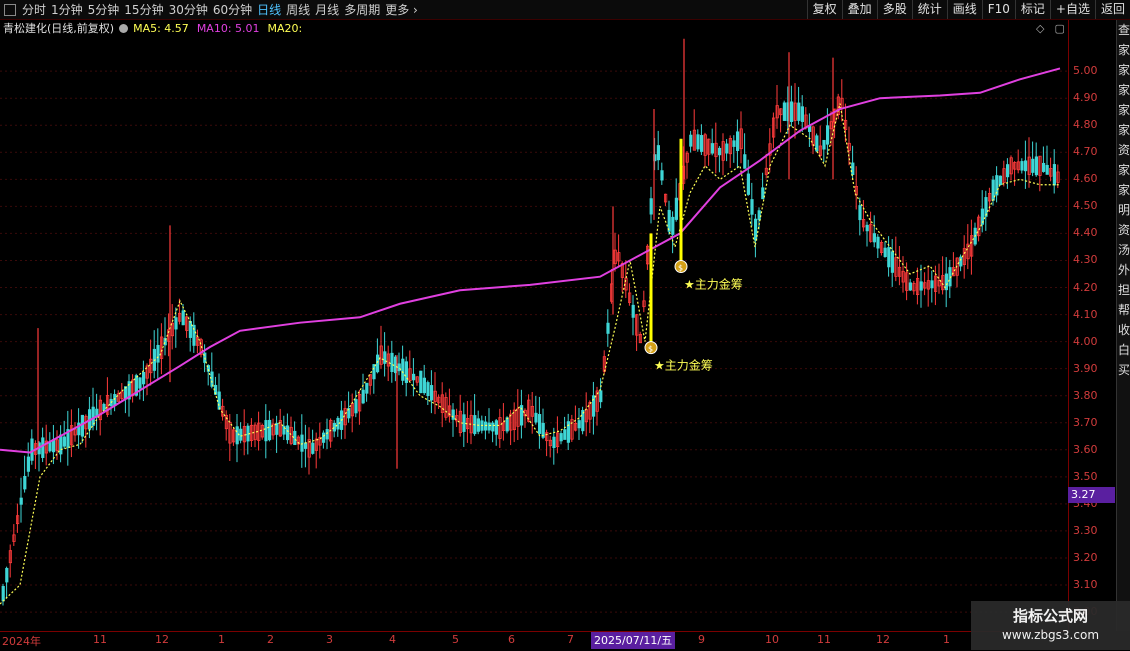  Describe the element at coordinates (404, 9) in the screenshot. I see `period-tab: 更多 ›` at that location.